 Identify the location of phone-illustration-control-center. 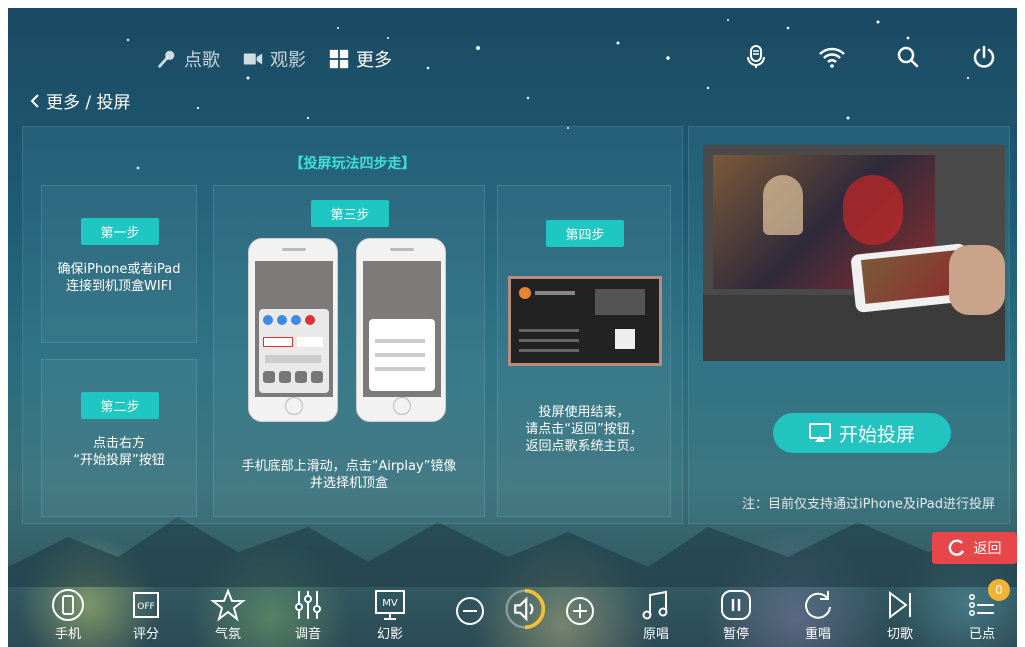
(293, 330).